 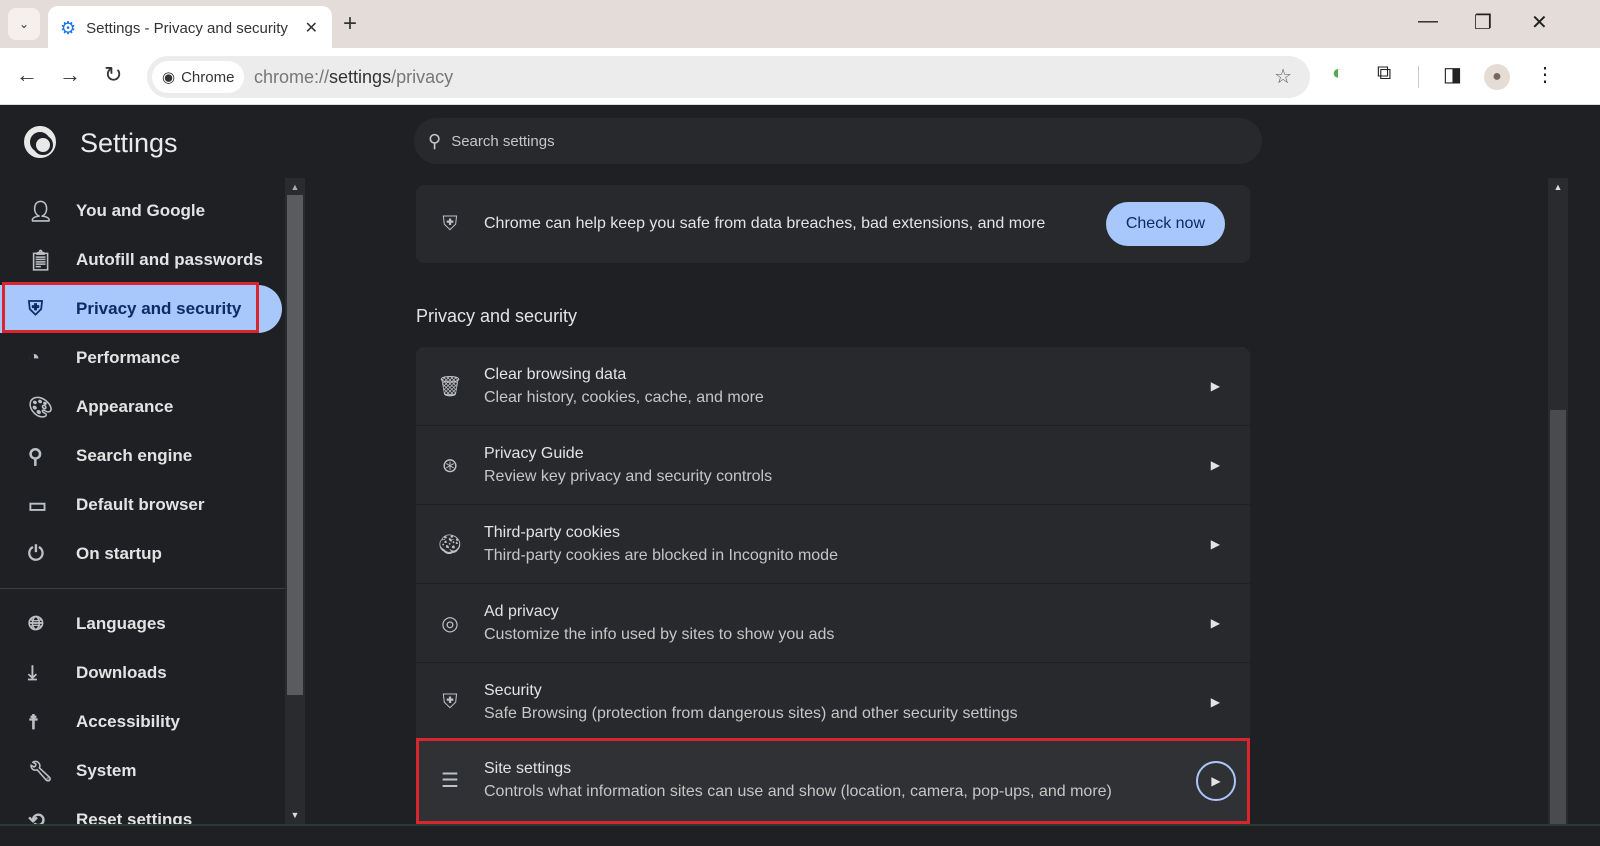 I want to click on sidebar-divider, so click(x=142, y=588).